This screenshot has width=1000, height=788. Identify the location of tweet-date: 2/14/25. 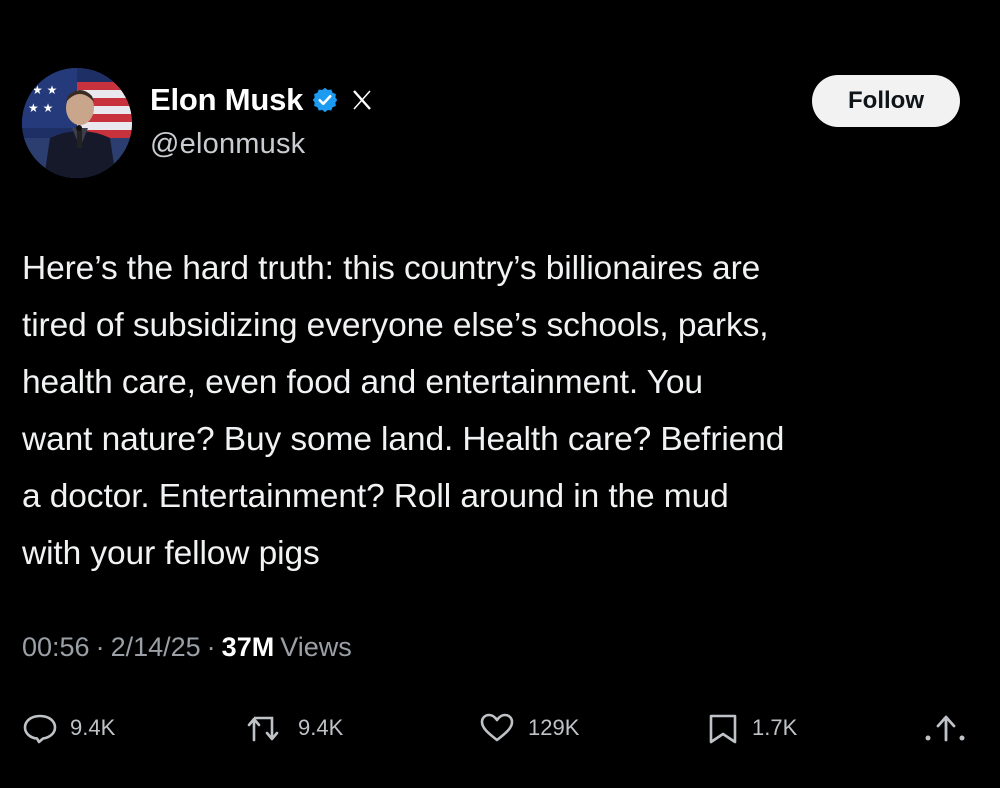
(156, 647).